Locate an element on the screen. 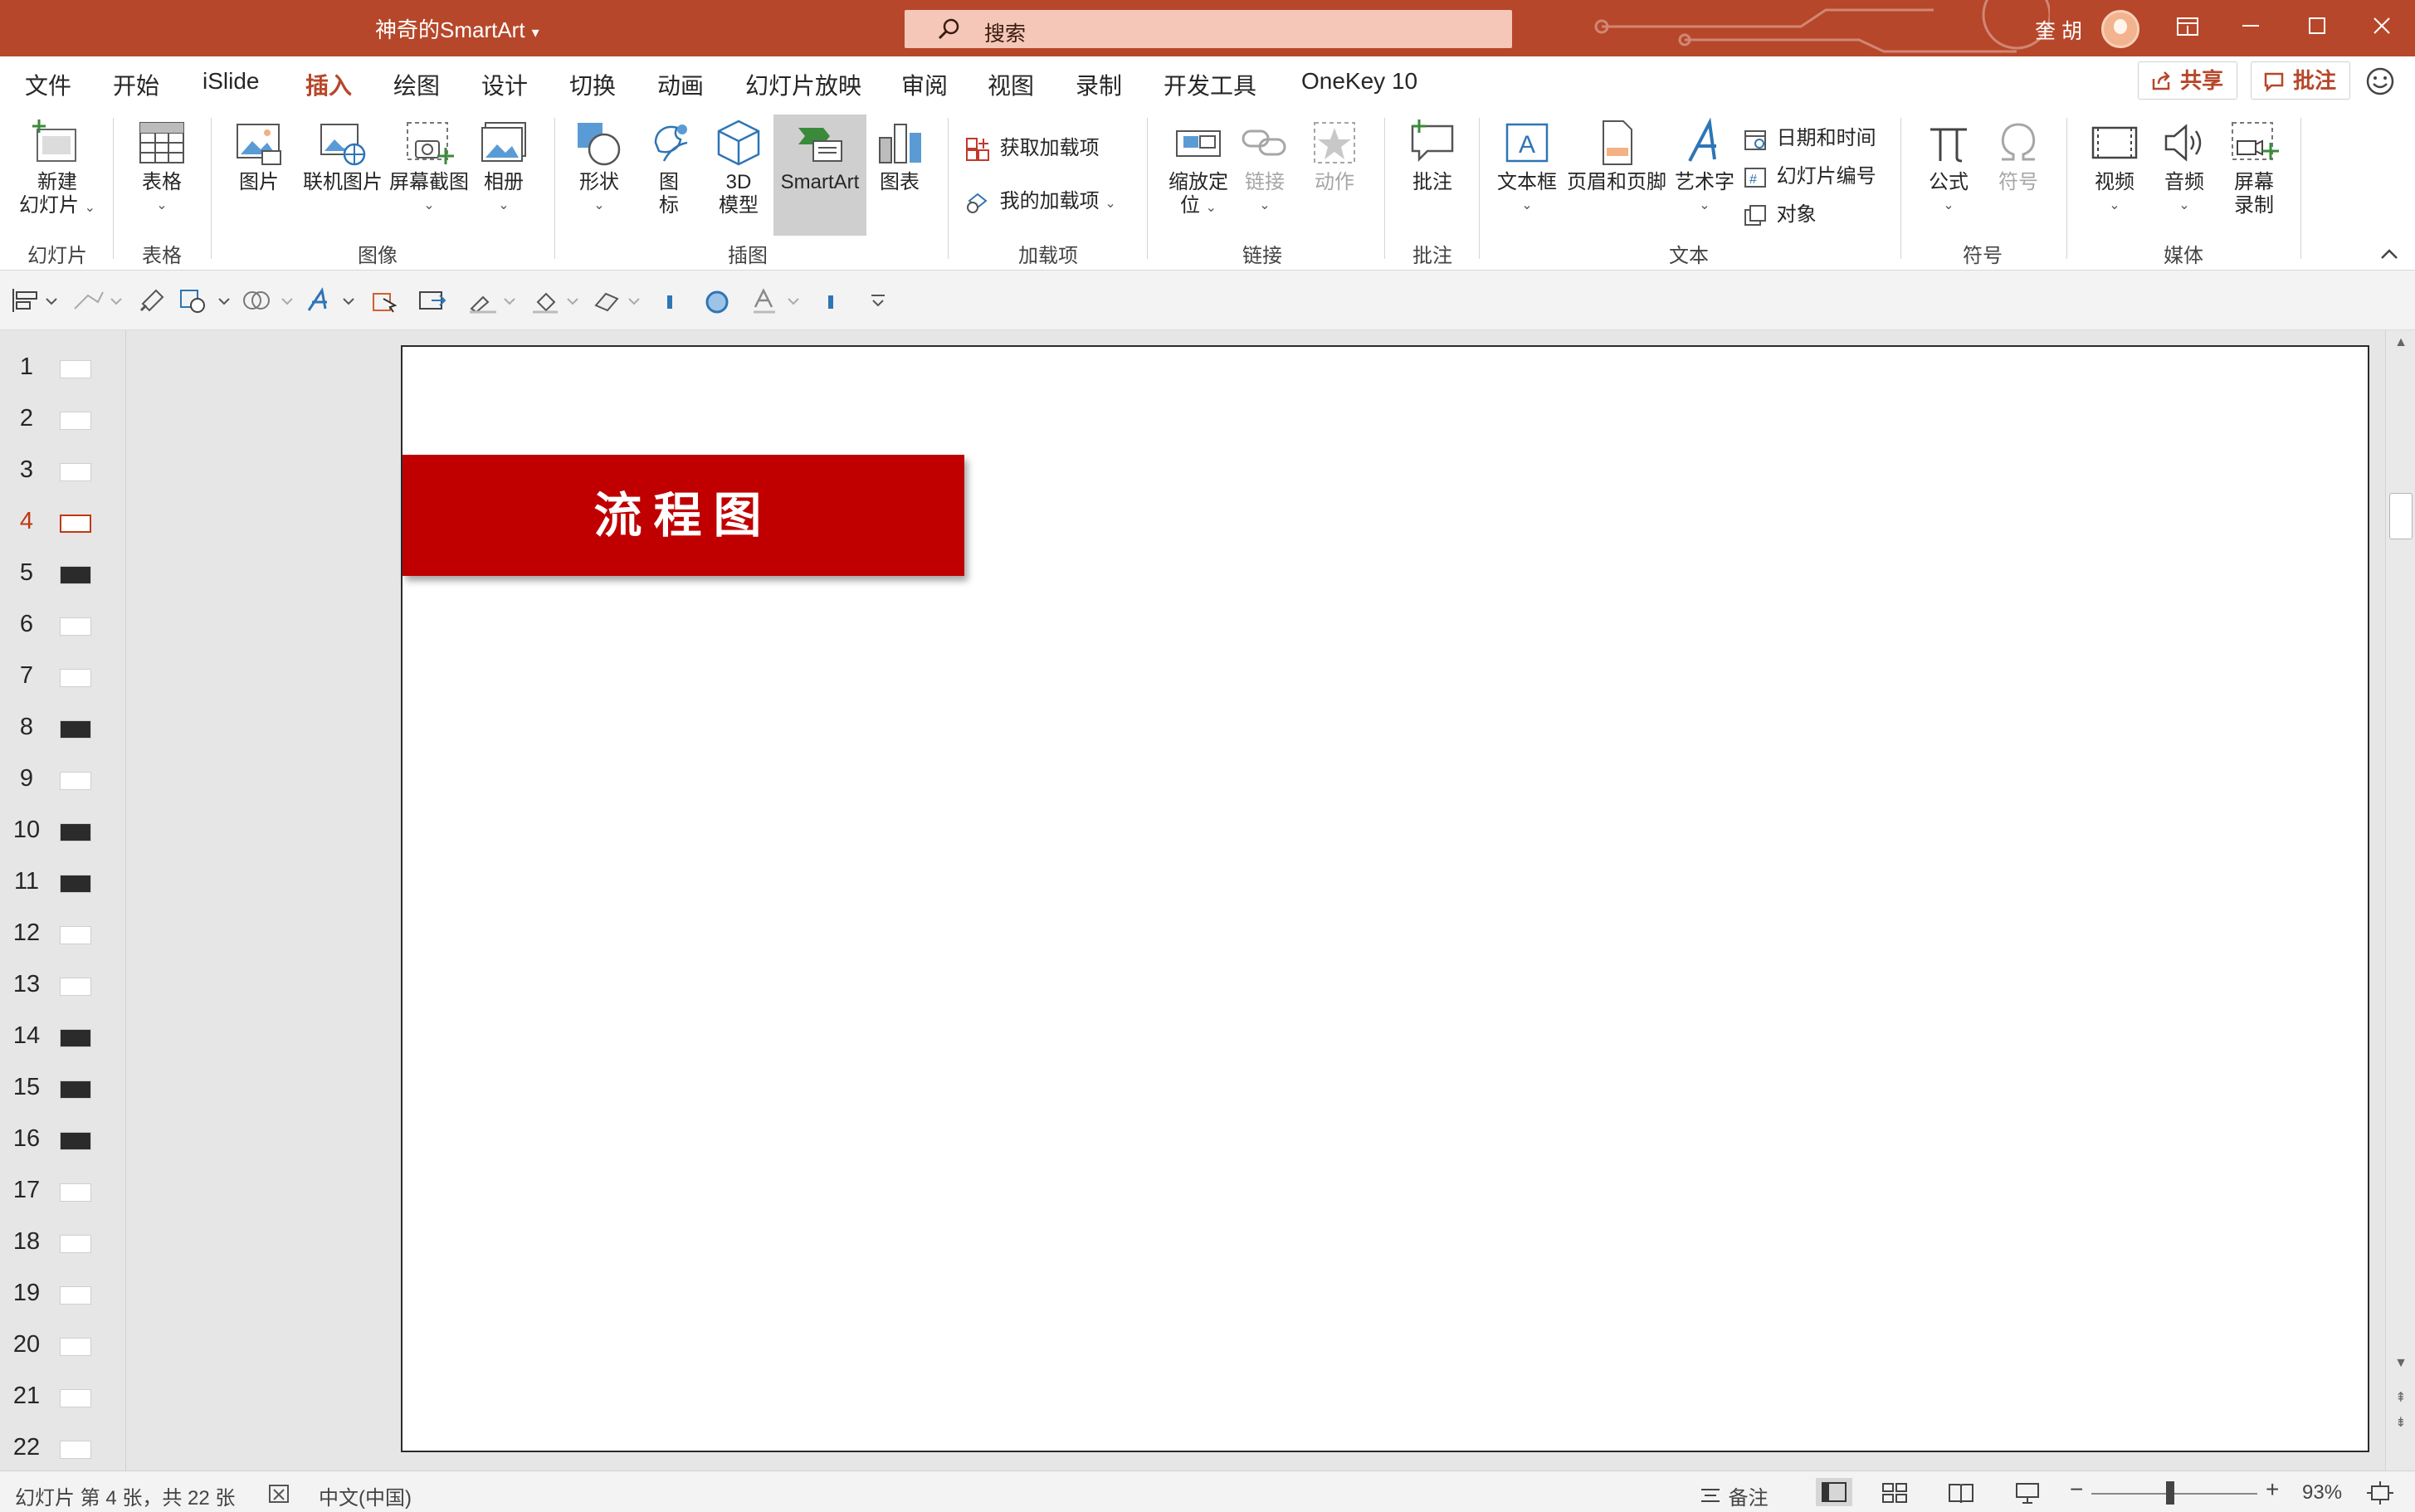  tab-review: 审阅 is located at coordinates (925, 84).